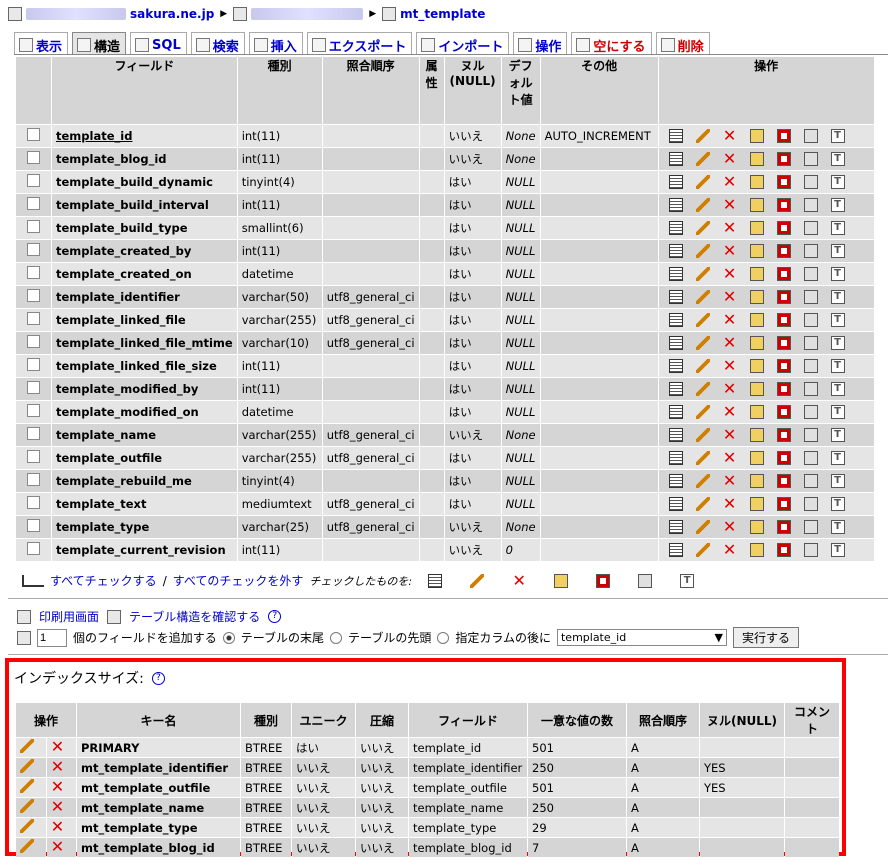 This screenshot has height=867, width=892. Describe the element at coordinates (443, 637) in the screenshot. I see `radio-after` at that location.